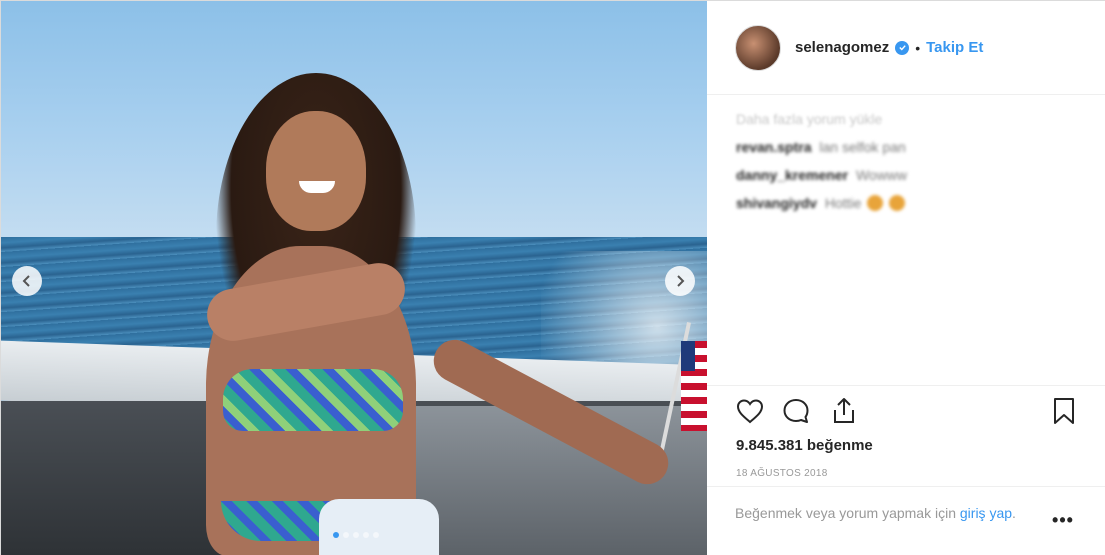 Image resolution: width=1105 pixels, height=555 pixels. Describe the element at coordinates (843, 203) in the screenshot. I see `comment-text: Hottie` at that location.